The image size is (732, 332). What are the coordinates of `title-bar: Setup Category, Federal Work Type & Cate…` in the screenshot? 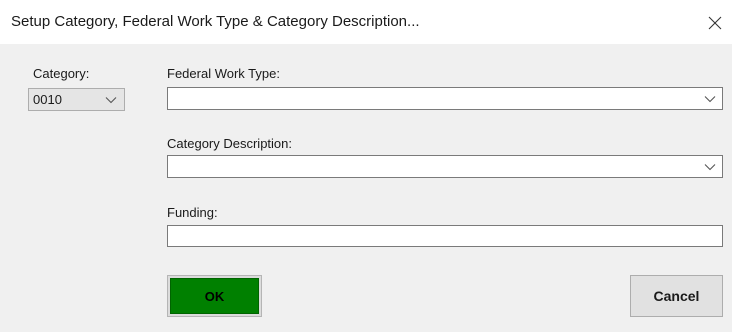 It's located at (366, 22).